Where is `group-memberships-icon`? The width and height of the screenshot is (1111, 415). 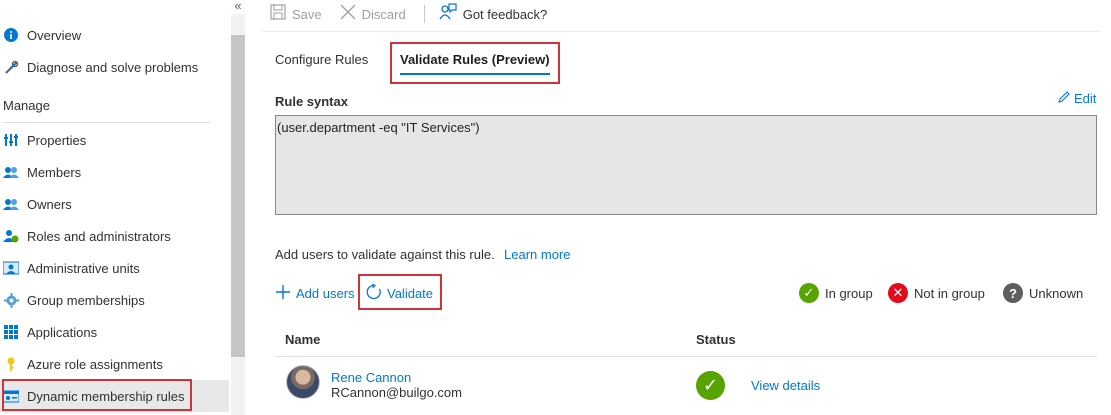 group-memberships-icon is located at coordinates (11, 300).